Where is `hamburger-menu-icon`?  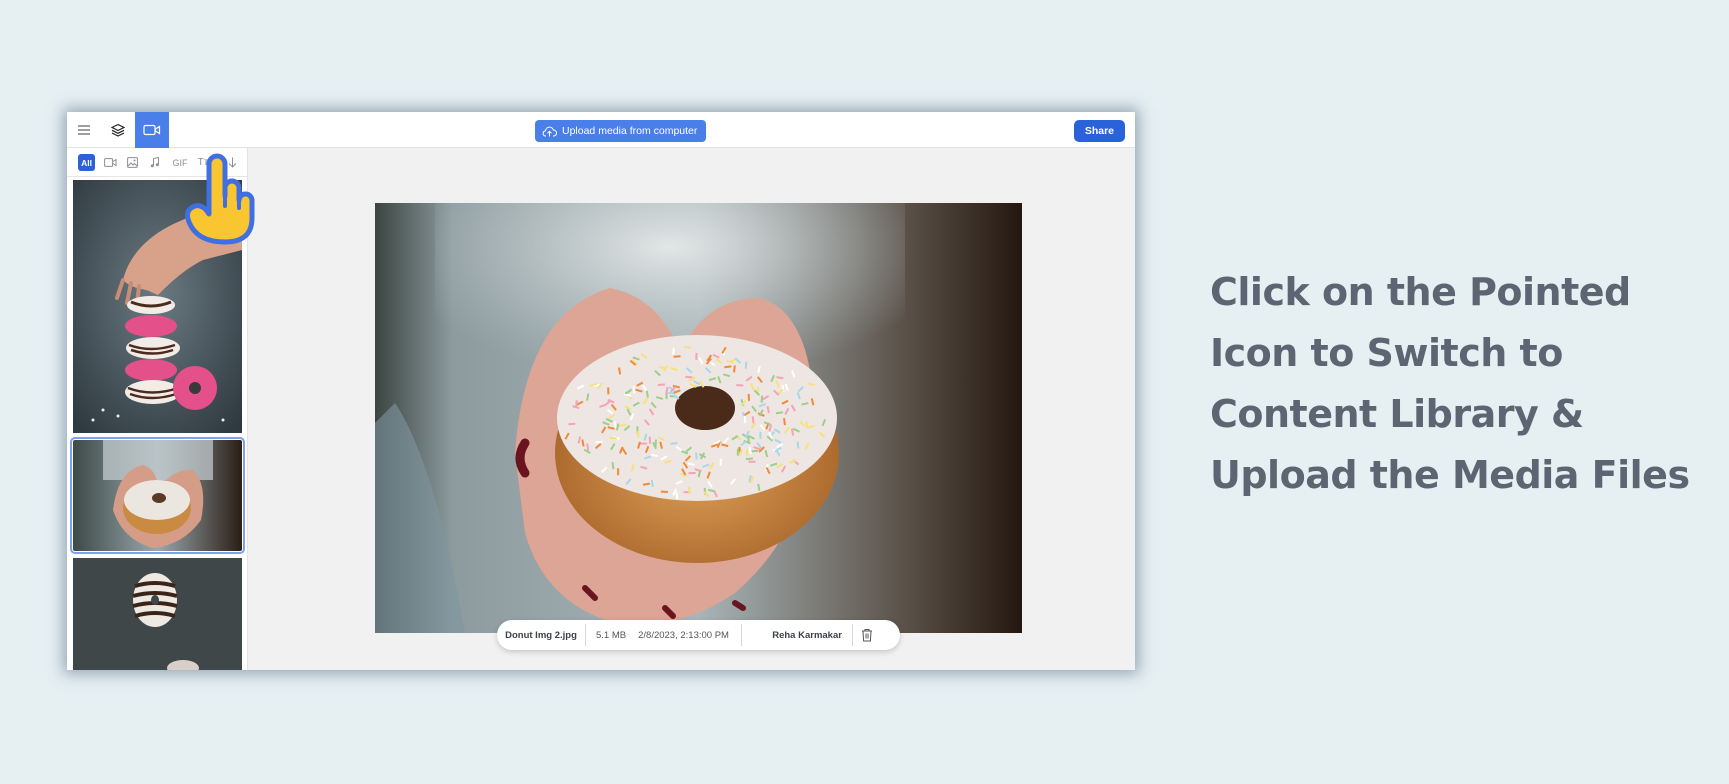
hamburger-menu-icon is located at coordinates (84, 130).